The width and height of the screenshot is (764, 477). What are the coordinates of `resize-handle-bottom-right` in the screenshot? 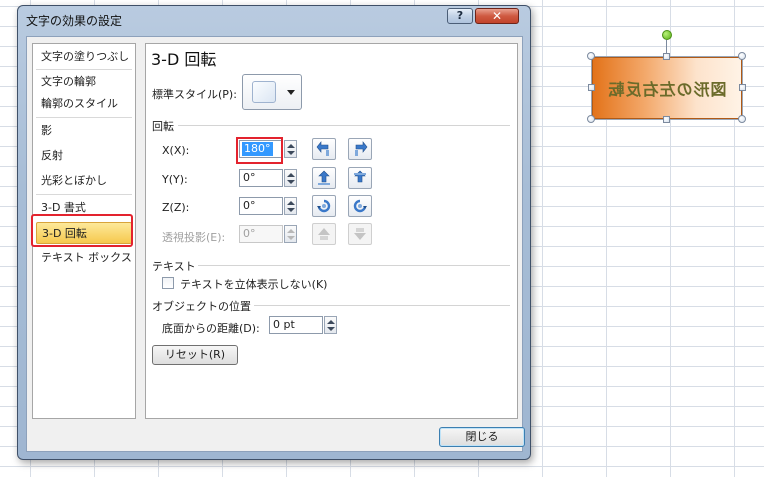 It's located at (742, 119).